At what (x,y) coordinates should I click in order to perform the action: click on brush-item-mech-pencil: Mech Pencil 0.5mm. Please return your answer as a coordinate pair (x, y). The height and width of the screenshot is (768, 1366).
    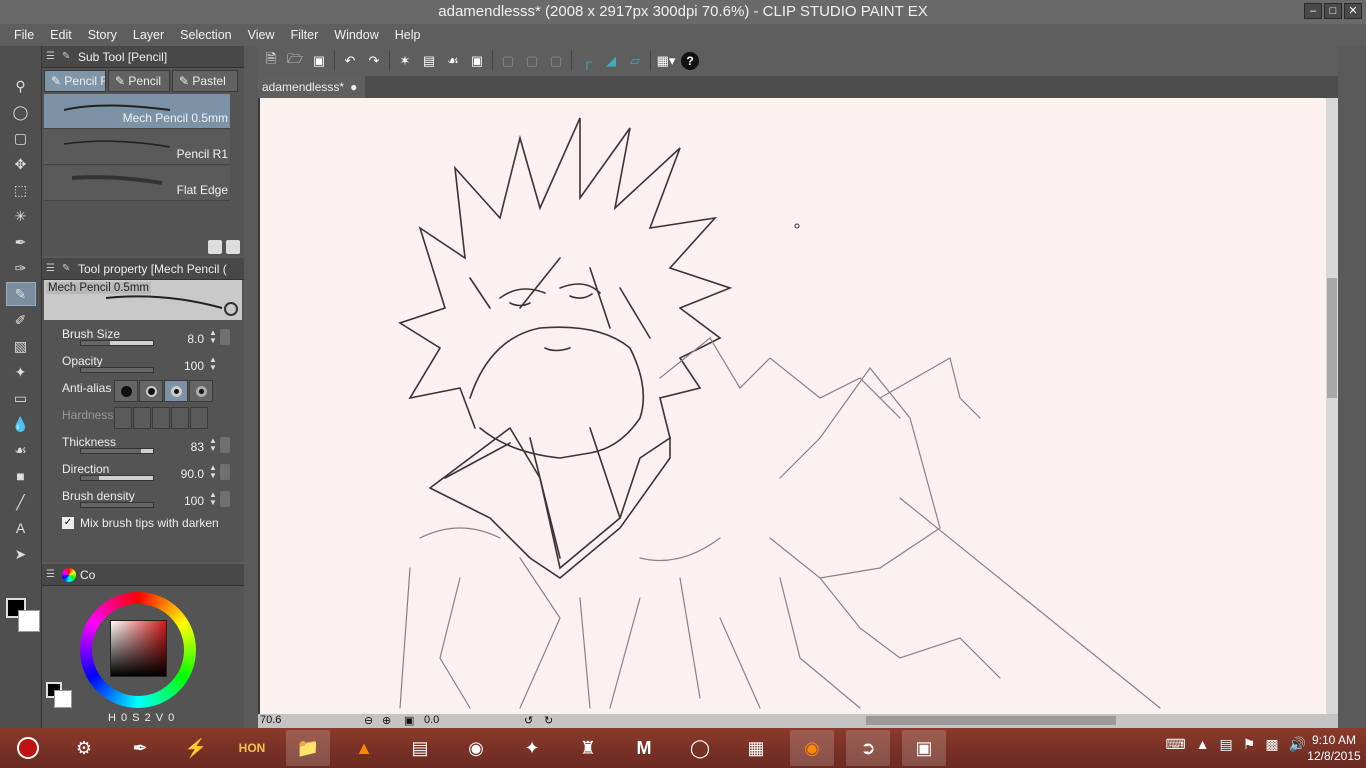
    Looking at the image, I should click on (137, 111).